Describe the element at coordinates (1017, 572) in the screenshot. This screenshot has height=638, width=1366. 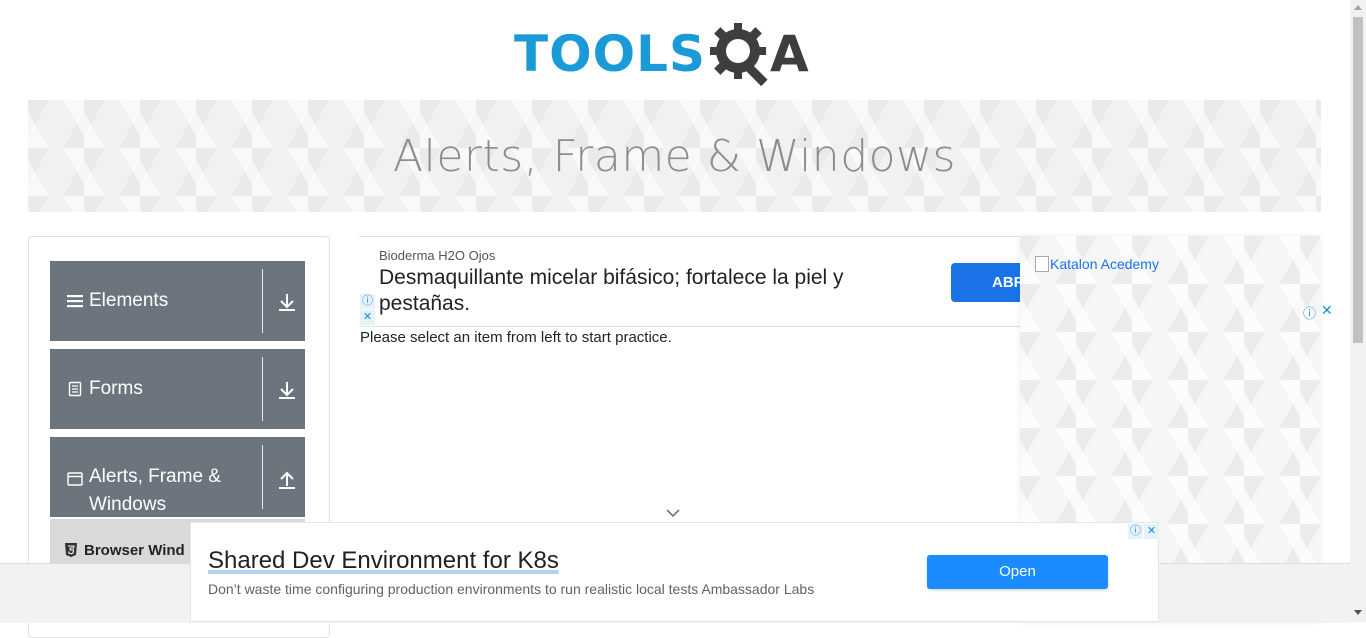
I see `open-button: Open` at that location.